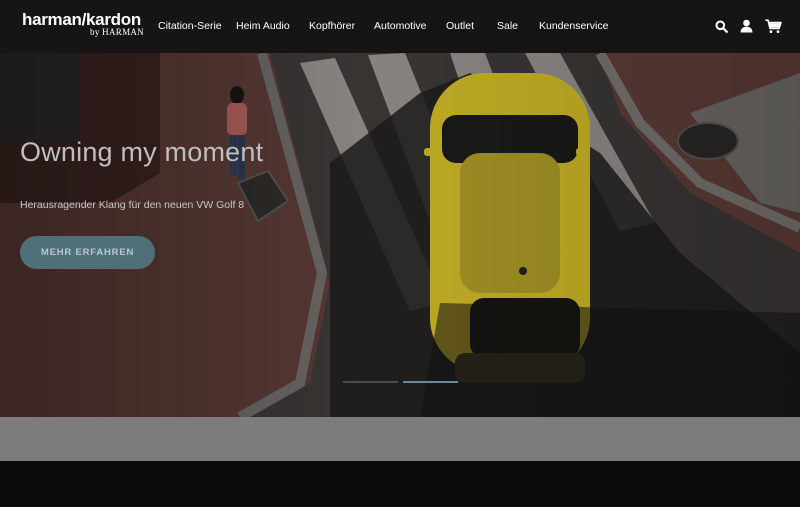 The width and height of the screenshot is (800, 507). Describe the element at coordinates (263, 26) in the screenshot. I see `nav-heim-audio: Heim Audio` at that location.